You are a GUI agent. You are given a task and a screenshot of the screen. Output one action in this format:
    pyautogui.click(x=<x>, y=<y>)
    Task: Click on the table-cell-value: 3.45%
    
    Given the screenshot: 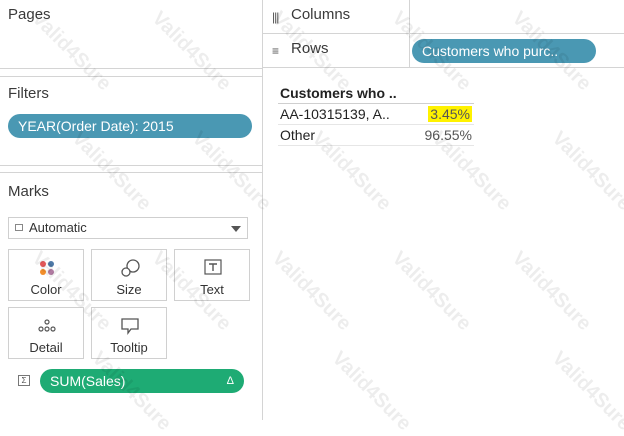 What is the action you would take?
    pyautogui.click(x=450, y=114)
    